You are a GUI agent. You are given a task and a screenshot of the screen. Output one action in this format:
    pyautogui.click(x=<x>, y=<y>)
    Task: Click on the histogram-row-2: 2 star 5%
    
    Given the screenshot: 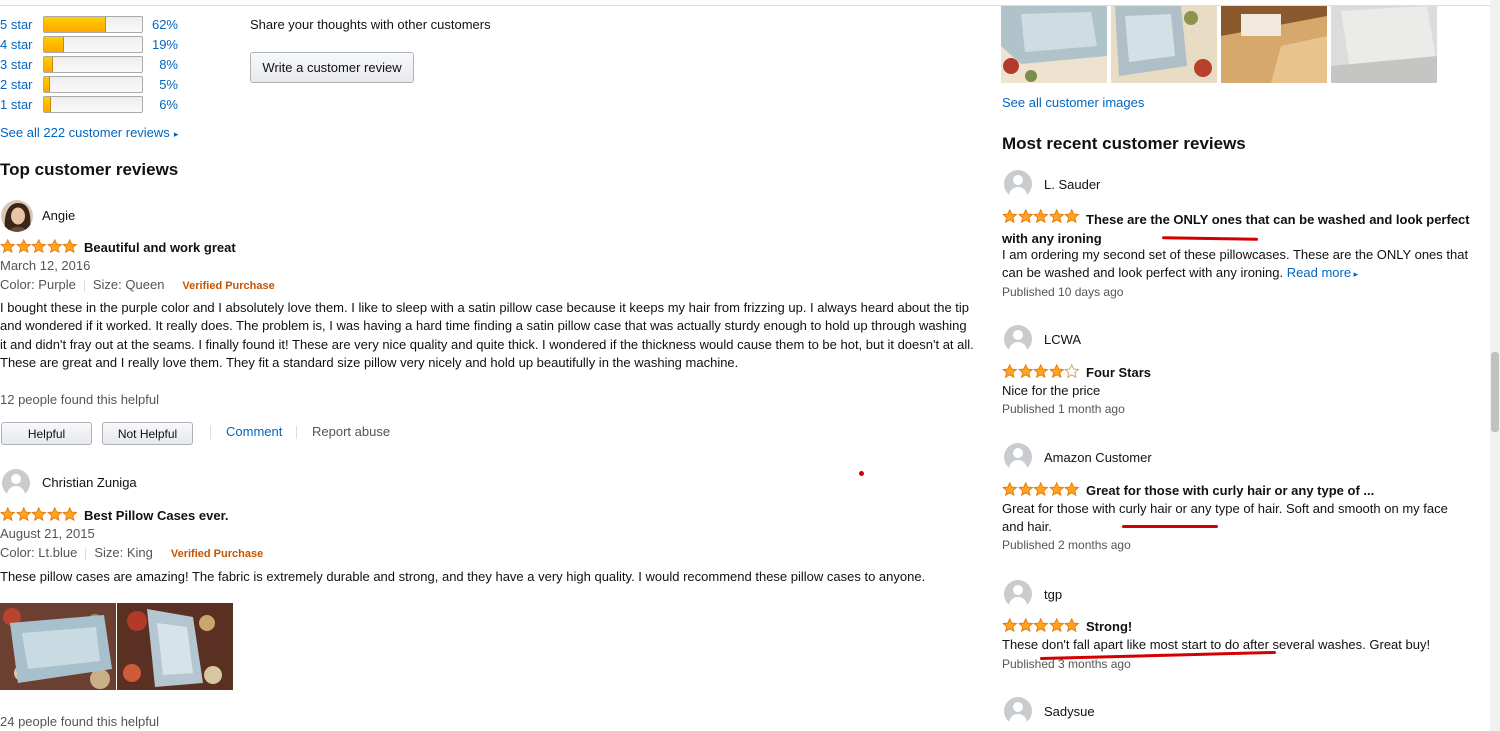 What is the action you would take?
    pyautogui.click(x=89, y=84)
    